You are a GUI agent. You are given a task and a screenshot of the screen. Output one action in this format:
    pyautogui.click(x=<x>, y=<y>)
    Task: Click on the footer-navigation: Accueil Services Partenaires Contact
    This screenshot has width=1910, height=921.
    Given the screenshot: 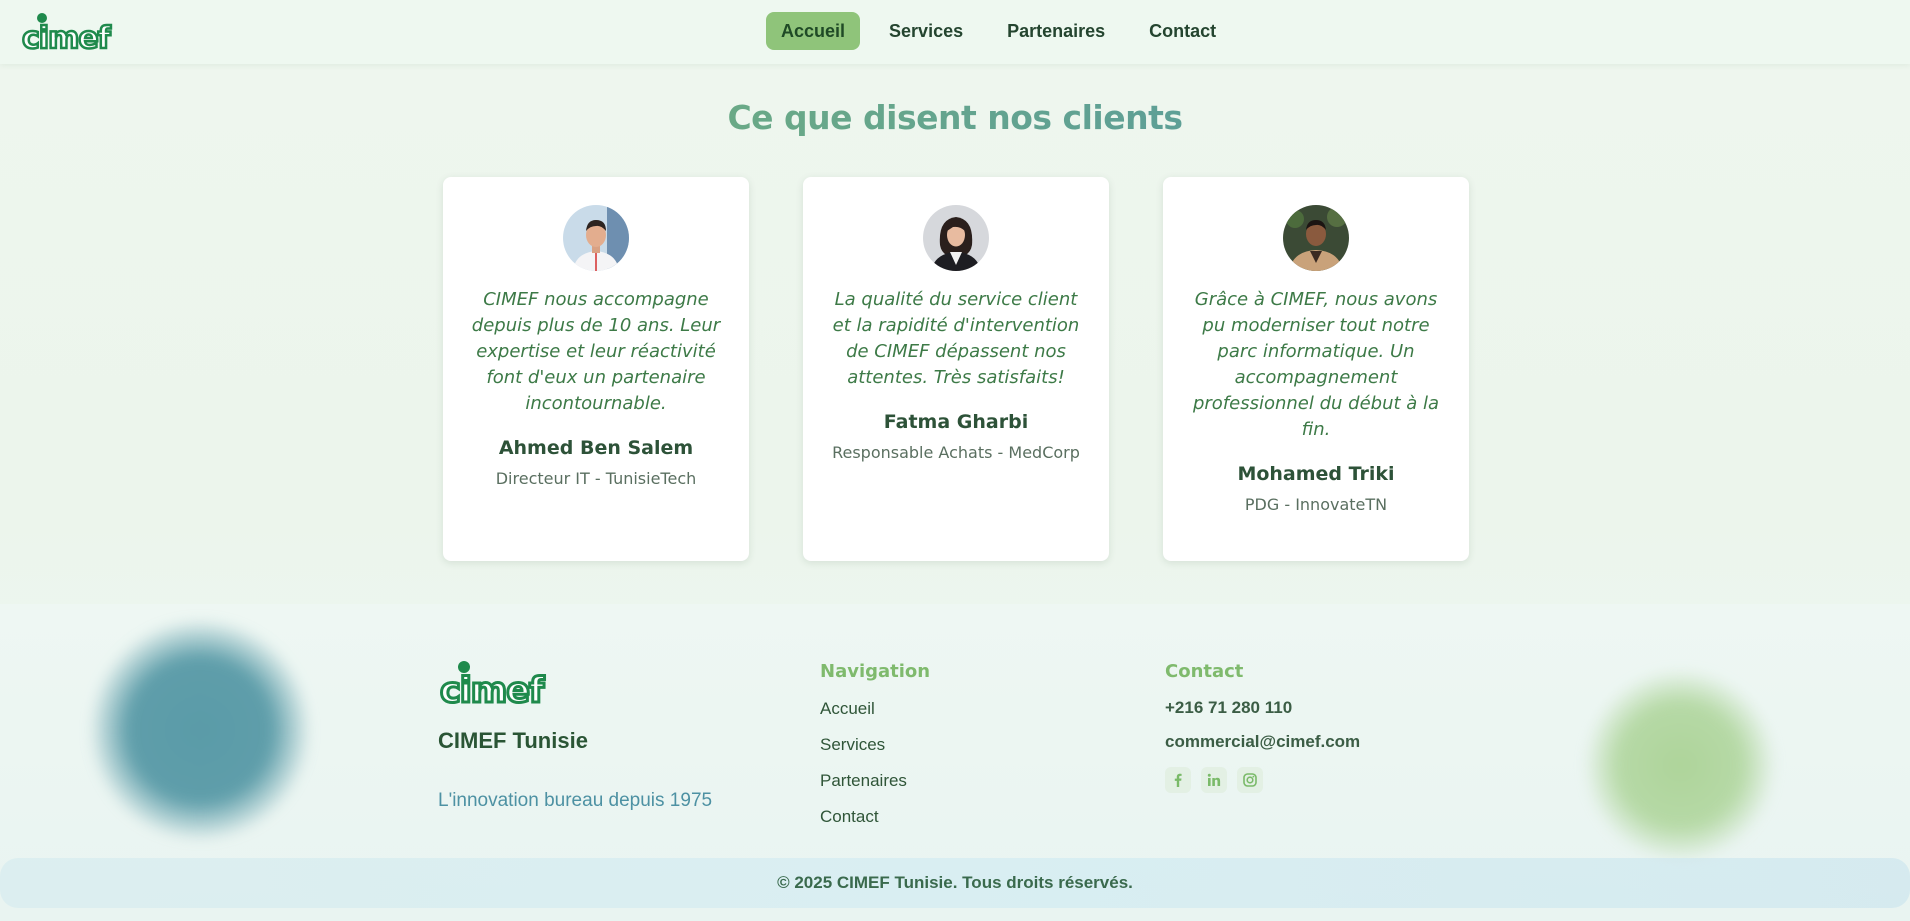 What is the action you would take?
    pyautogui.click(x=863, y=762)
    